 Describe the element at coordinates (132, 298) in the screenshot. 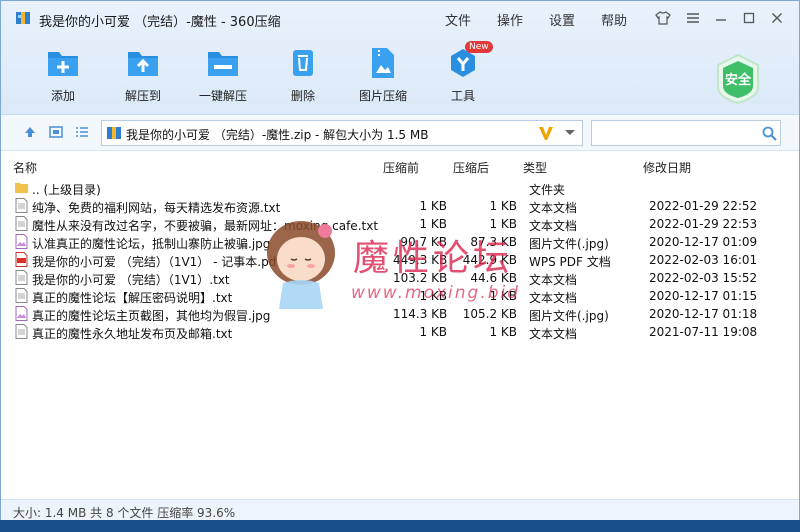

I see `file-name: 真正的魔性论坛【解压密码说明】.txt` at that location.